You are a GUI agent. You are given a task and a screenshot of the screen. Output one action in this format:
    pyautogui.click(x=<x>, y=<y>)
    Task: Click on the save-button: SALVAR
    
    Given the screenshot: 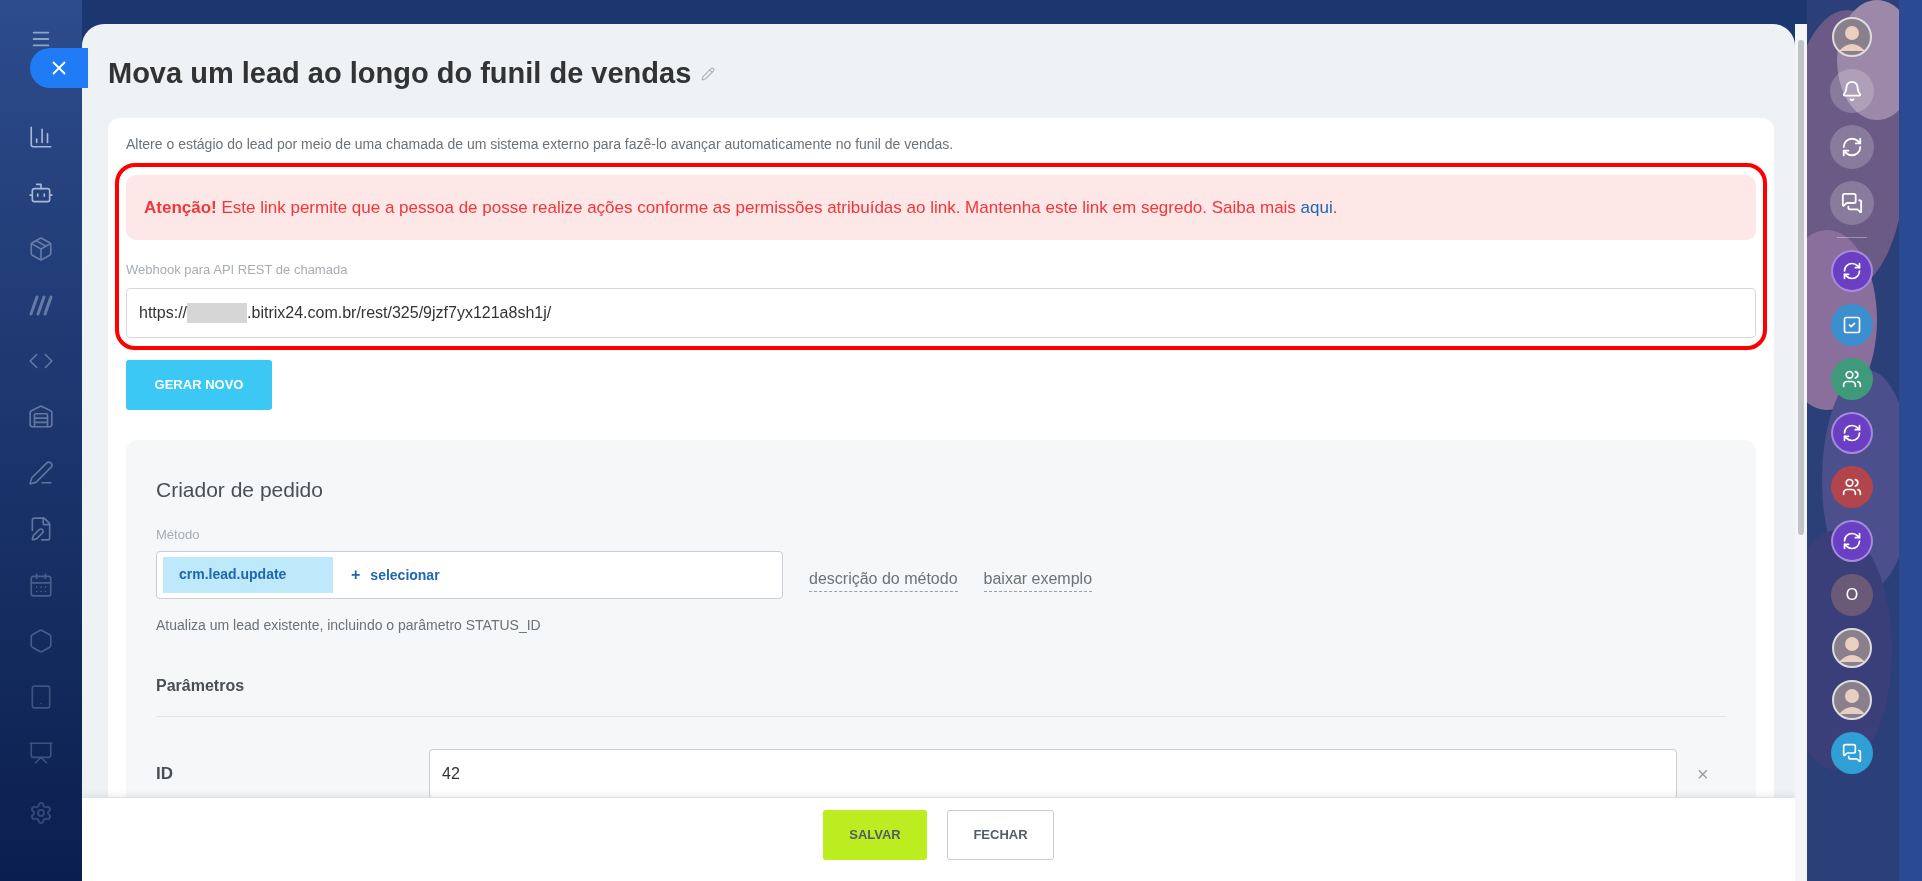 What is the action you would take?
    pyautogui.click(x=875, y=834)
    